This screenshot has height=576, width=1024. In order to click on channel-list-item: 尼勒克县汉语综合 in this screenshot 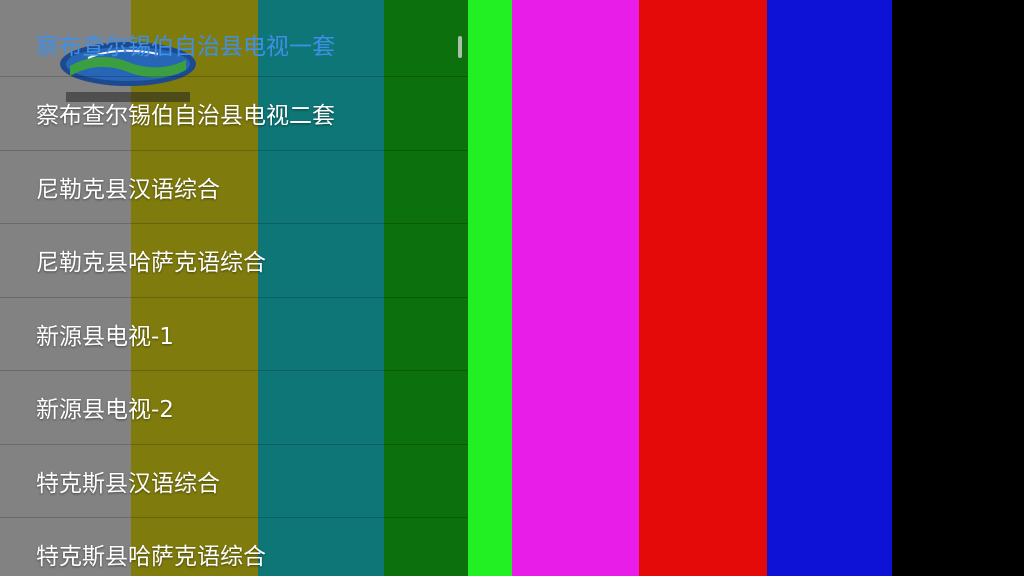, I will do `click(234, 187)`.